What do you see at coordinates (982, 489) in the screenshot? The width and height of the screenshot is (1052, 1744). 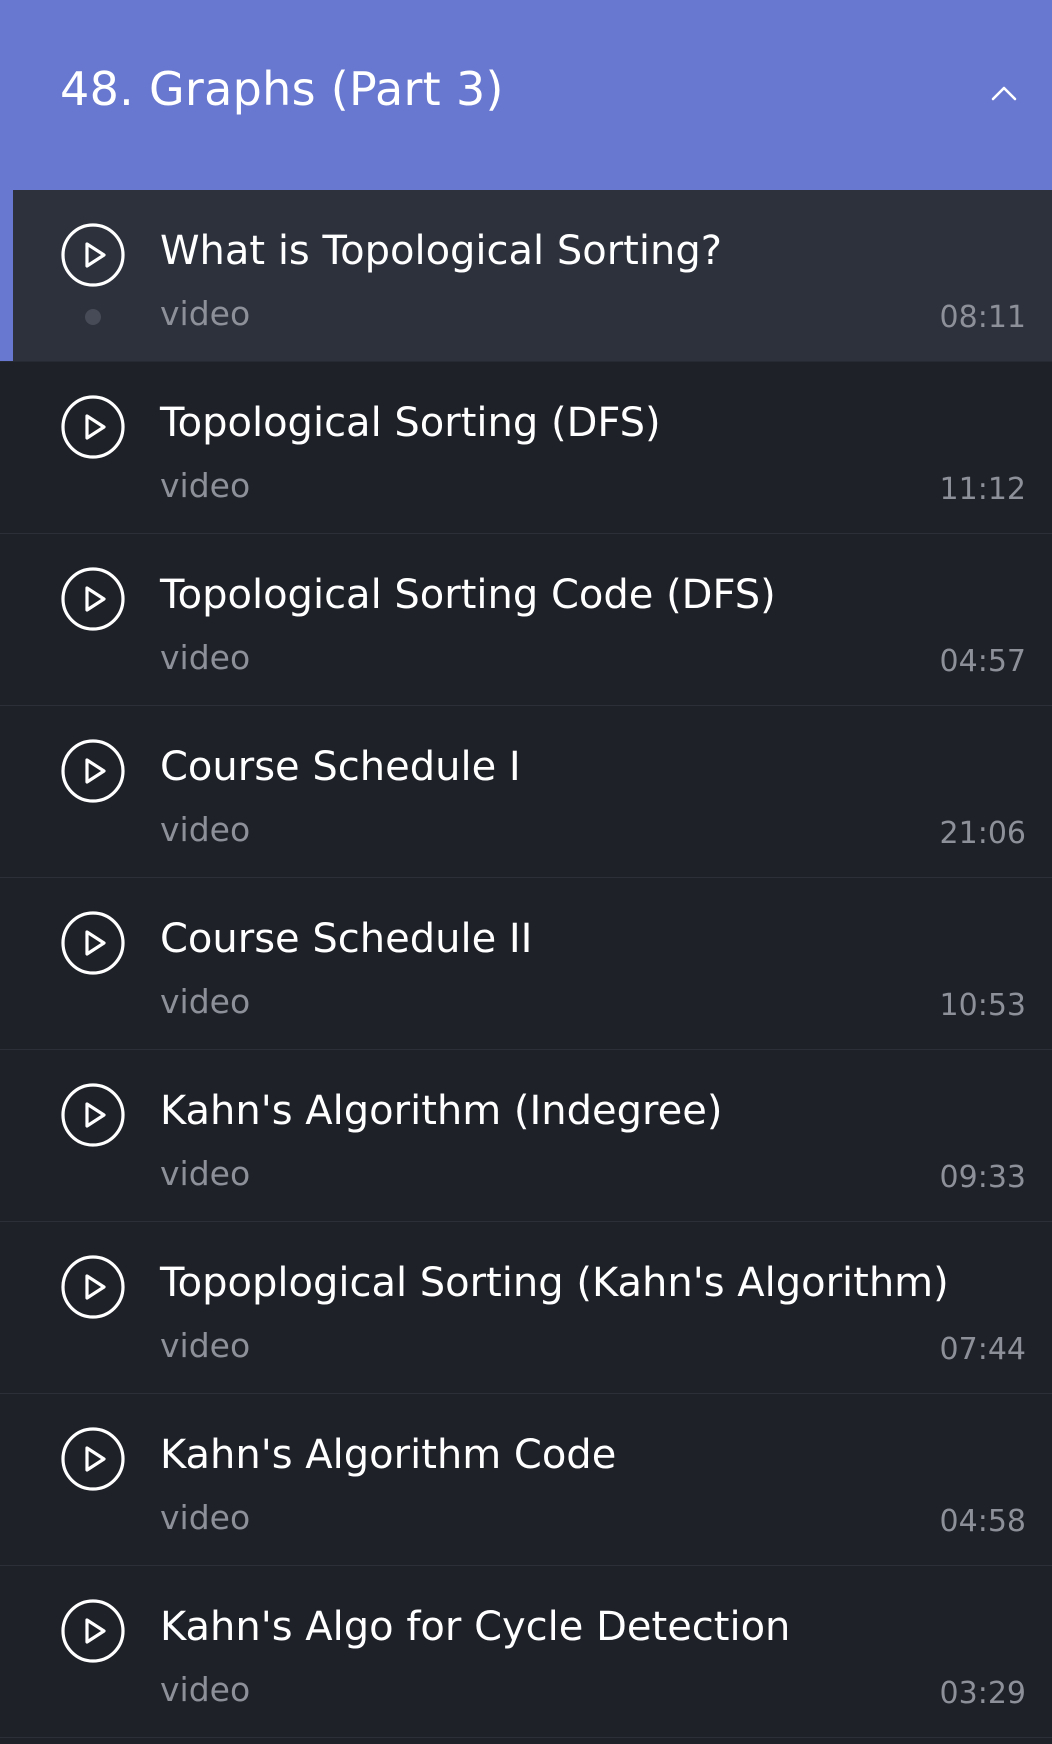 I see `lesson-duration: 11:12` at bounding box center [982, 489].